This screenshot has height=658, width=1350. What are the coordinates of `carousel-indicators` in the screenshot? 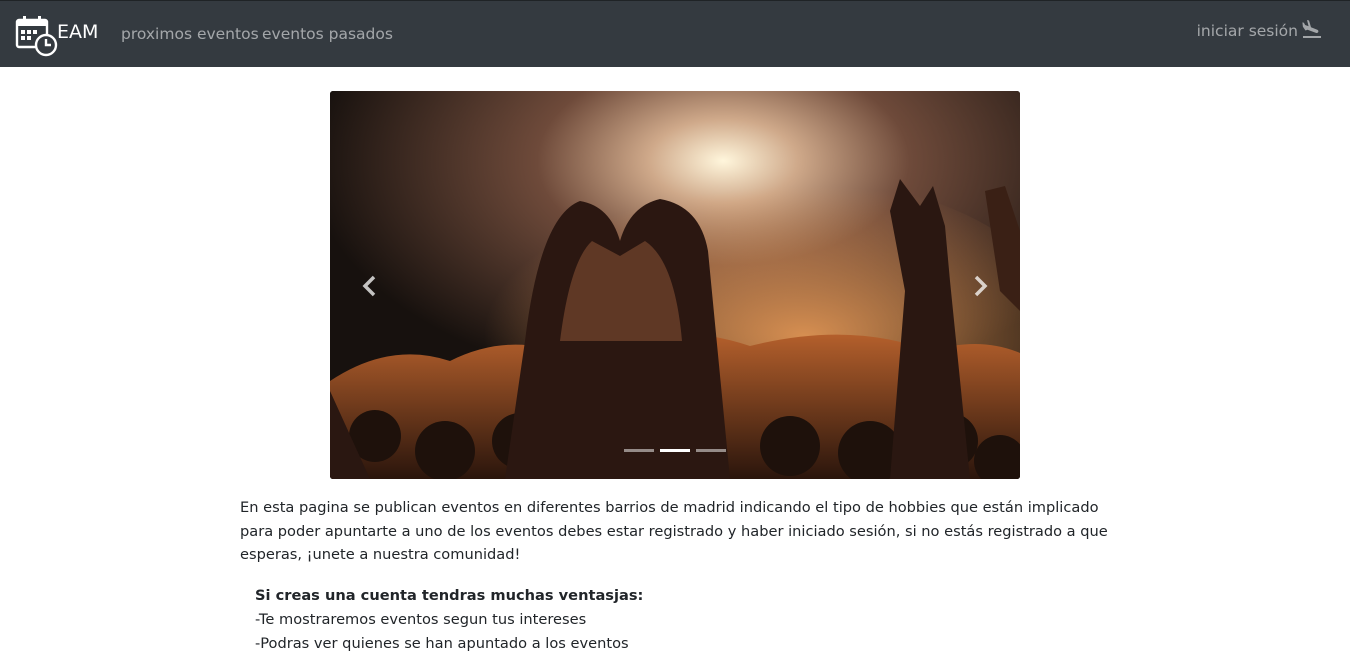 It's located at (675, 450).